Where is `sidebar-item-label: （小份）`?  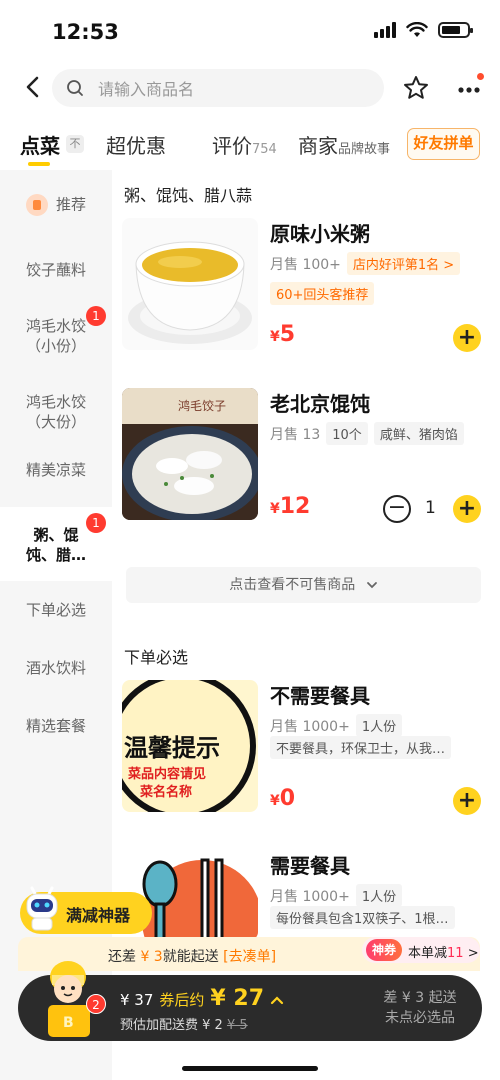
sidebar-item-label: （小份） is located at coordinates (55, 346).